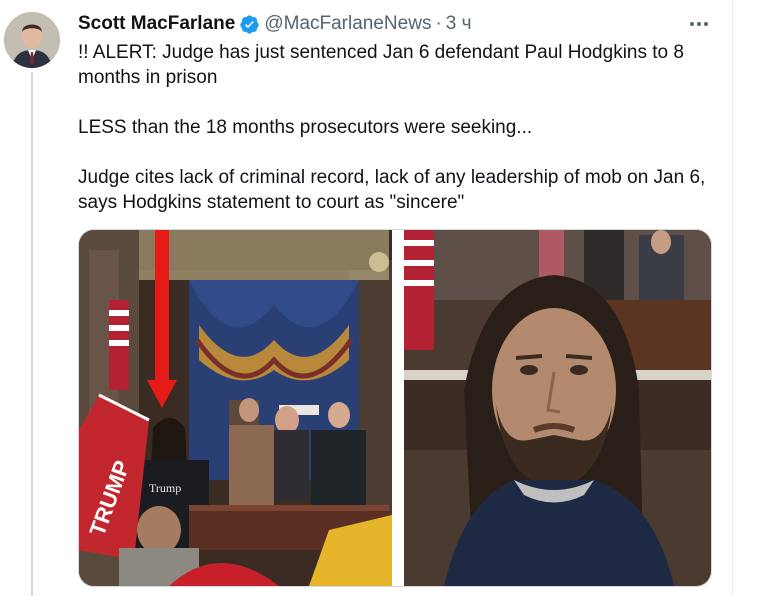  What do you see at coordinates (32, 334) in the screenshot?
I see `thread-line` at bounding box center [32, 334].